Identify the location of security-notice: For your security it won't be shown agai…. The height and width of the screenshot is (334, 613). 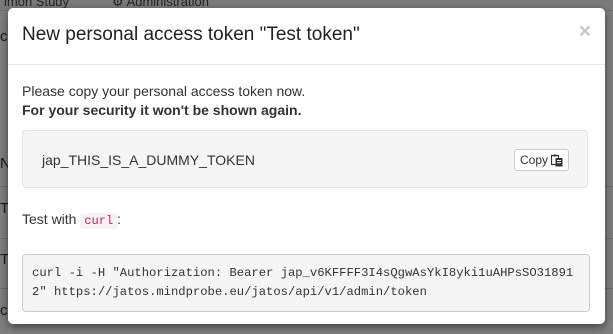
(162, 110).